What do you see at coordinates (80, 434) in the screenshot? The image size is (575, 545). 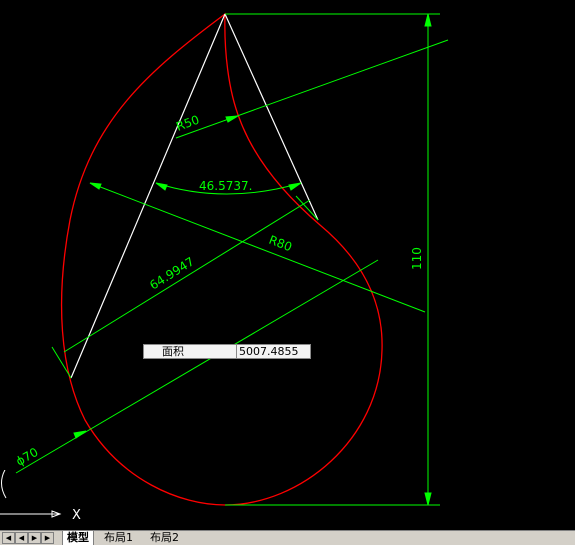 I see `diameter-arrow` at bounding box center [80, 434].